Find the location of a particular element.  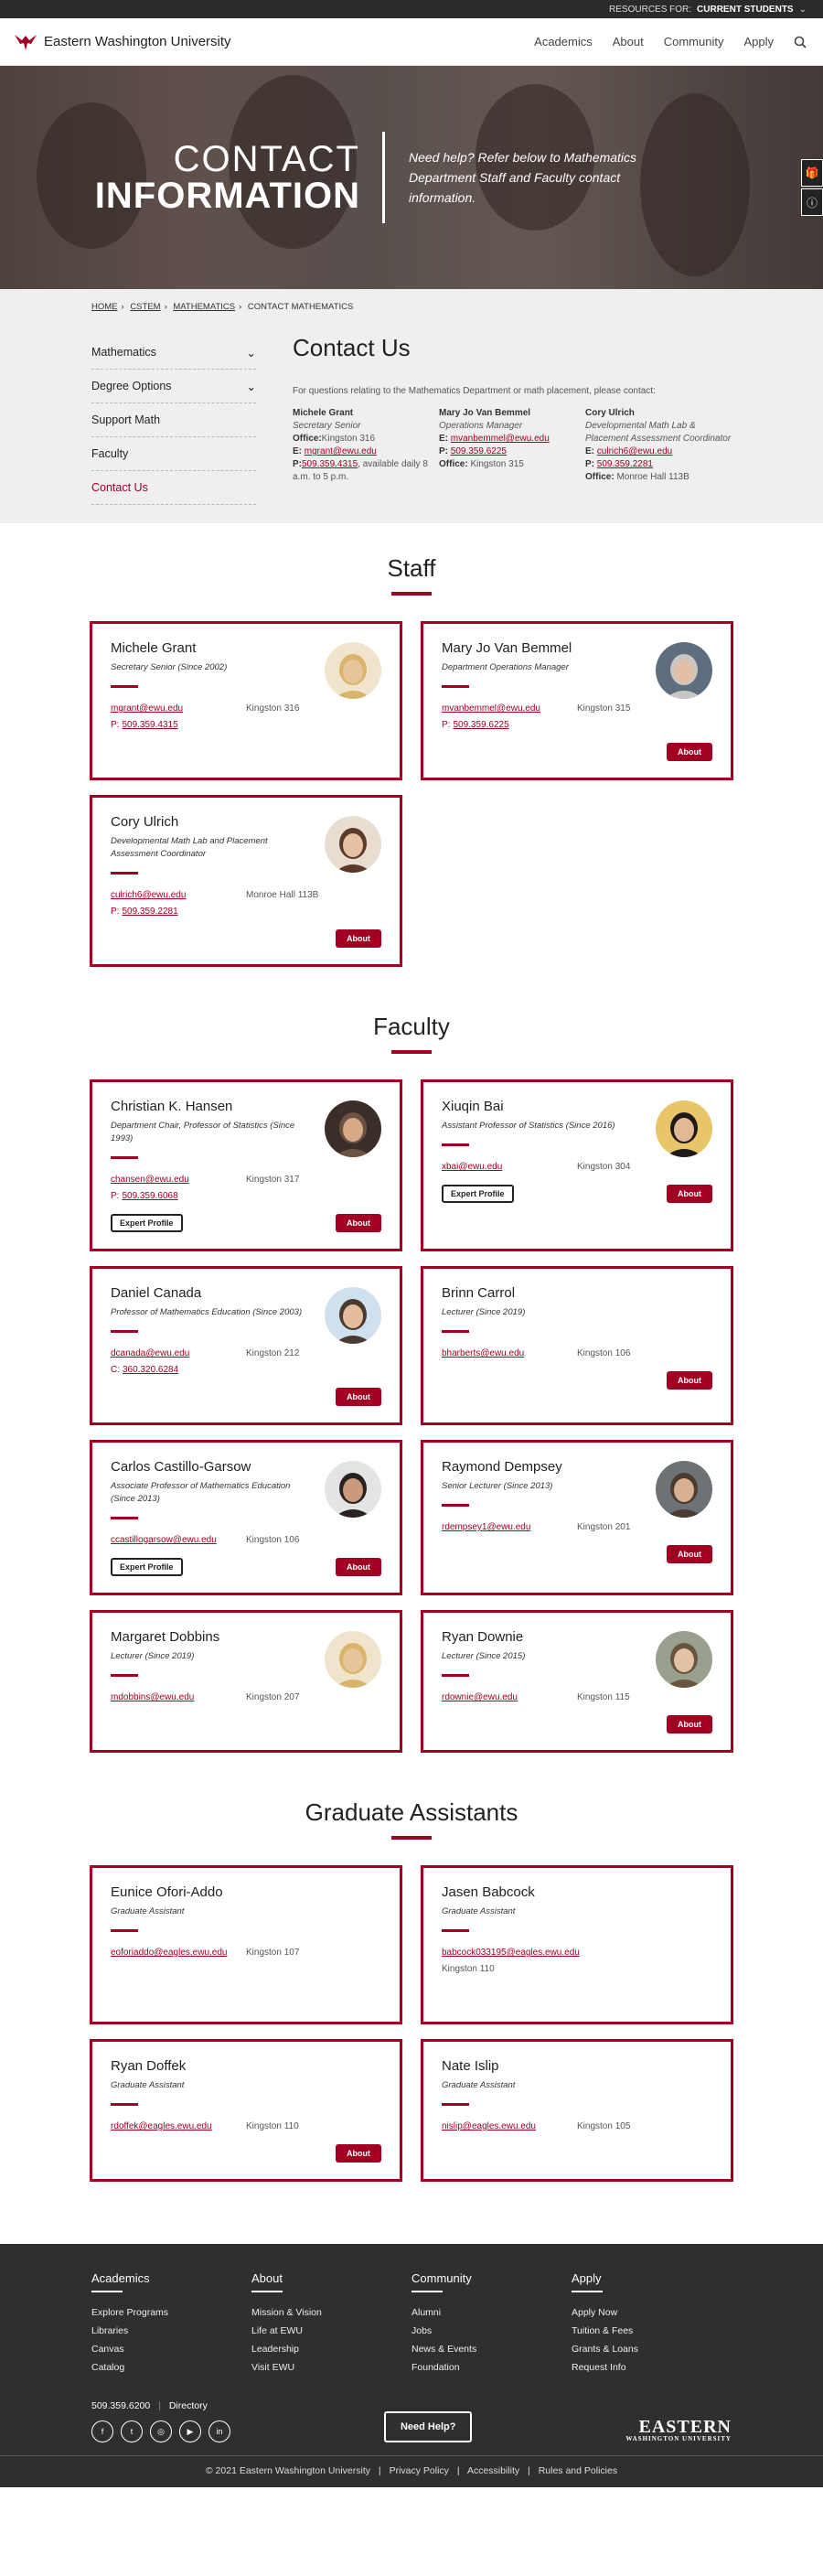

footer-directory: Directory is located at coordinates (188, 2406).